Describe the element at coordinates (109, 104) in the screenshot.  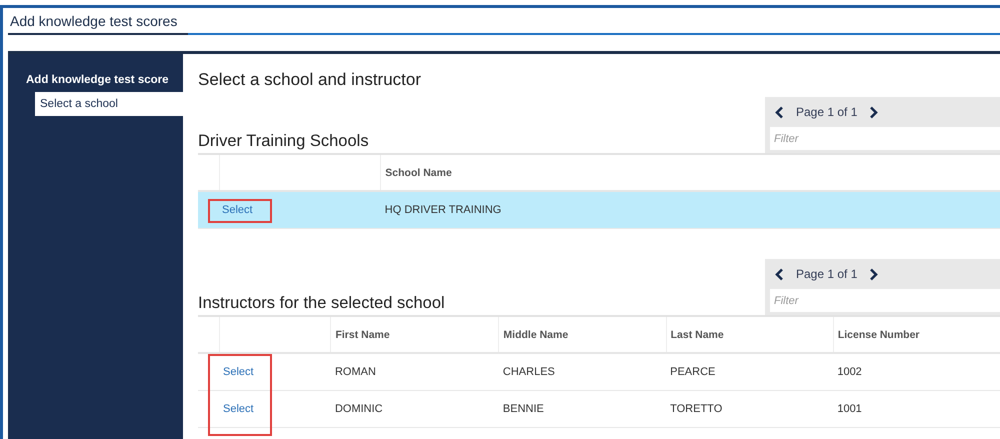
I see `sidebar-item: Select a school` at that location.